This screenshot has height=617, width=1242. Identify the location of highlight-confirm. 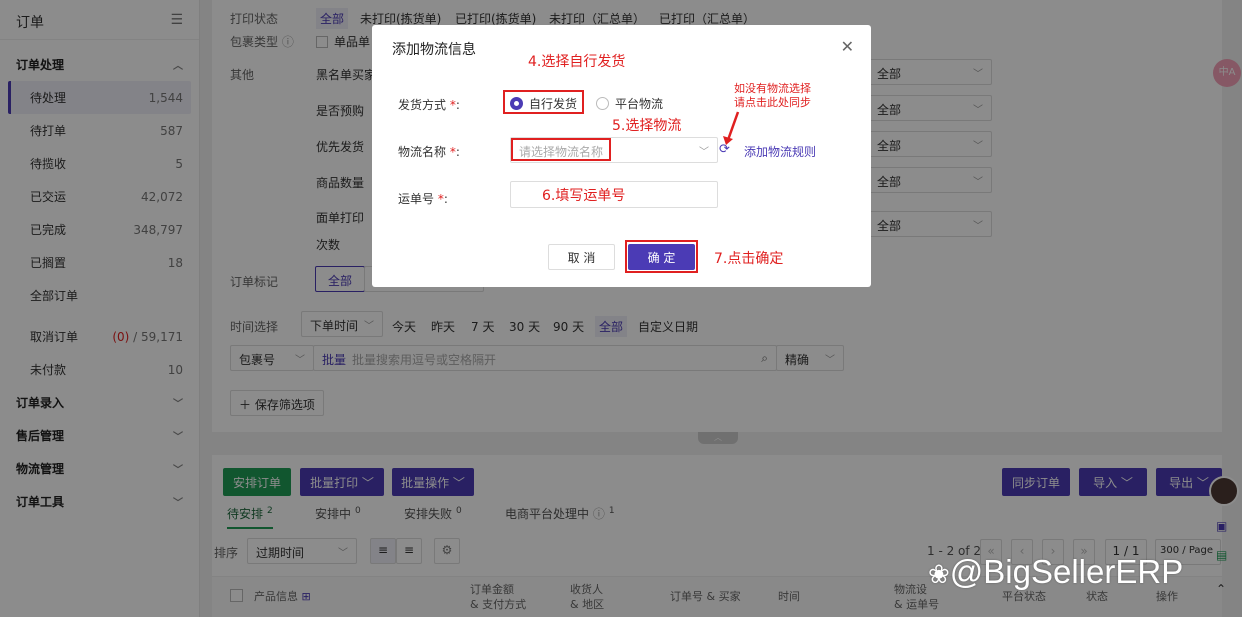
(661, 256).